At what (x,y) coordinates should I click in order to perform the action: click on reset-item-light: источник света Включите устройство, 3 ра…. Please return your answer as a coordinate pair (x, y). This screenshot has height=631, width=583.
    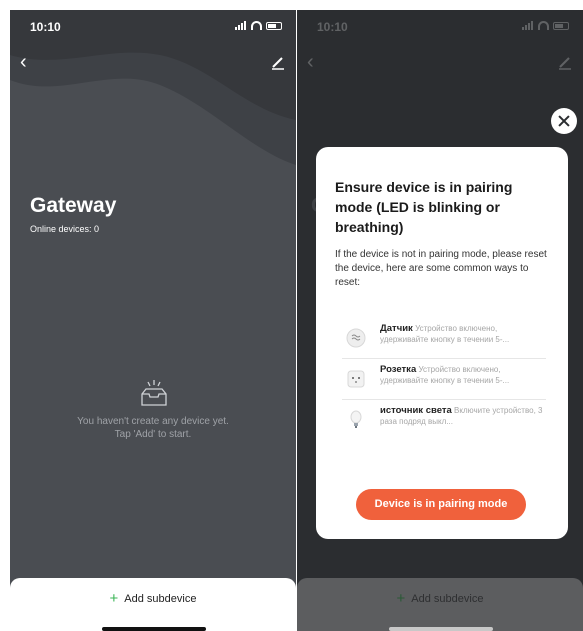
    Looking at the image, I should click on (444, 420).